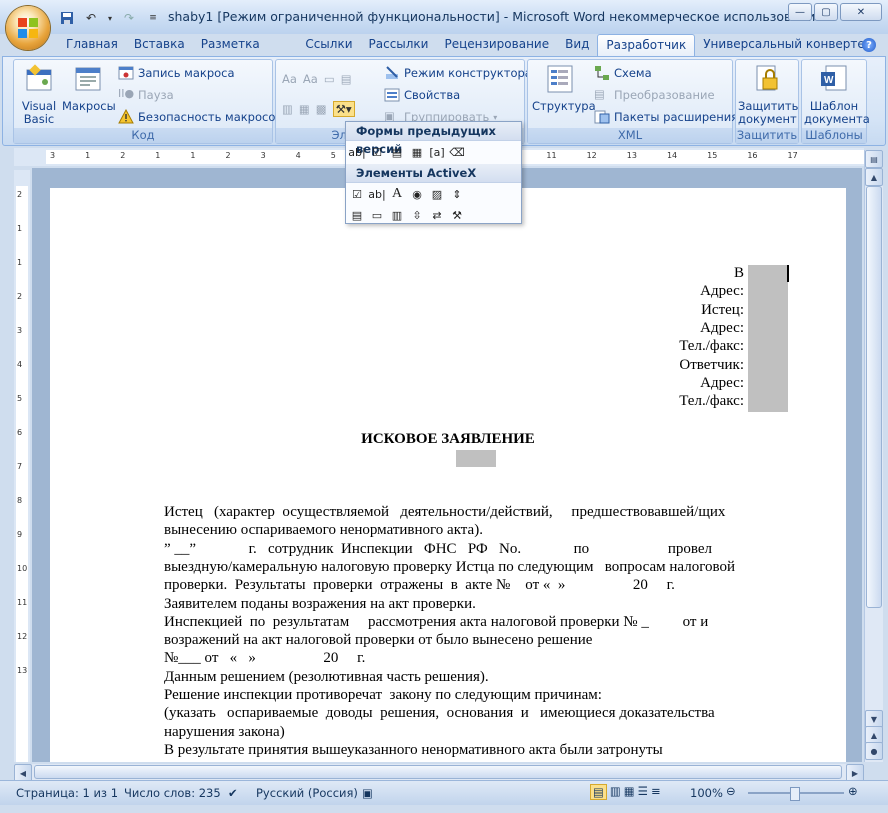 Image resolution: width=888 pixels, height=813 pixels. What do you see at coordinates (458, 73) in the screenshot?
I see `design-mode-button: Режим конструктора` at bounding box center [458, 73].